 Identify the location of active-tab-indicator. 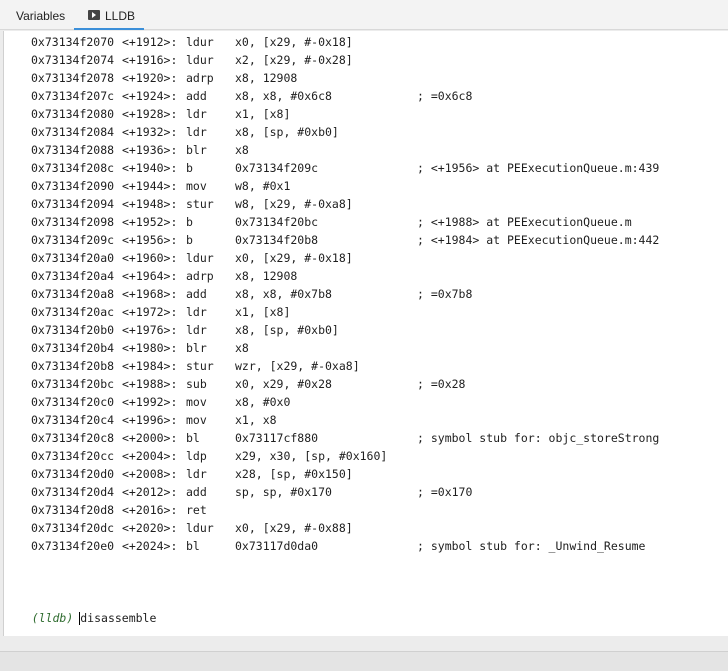
(109, 29).